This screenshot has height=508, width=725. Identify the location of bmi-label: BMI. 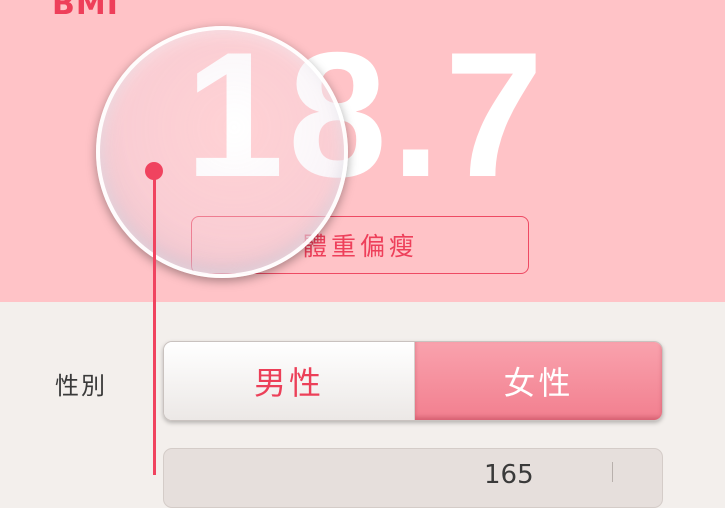
(85, 11).